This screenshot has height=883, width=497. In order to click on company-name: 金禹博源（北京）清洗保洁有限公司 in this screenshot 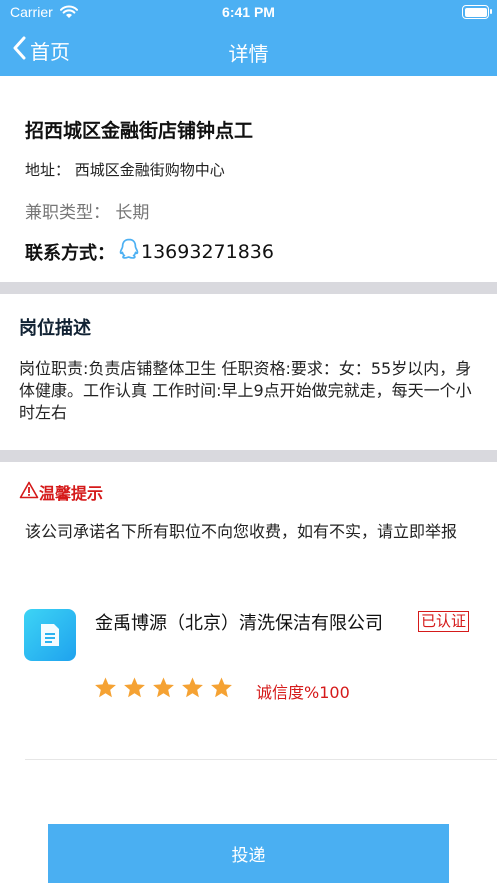, I will do `click(245, 624)`.